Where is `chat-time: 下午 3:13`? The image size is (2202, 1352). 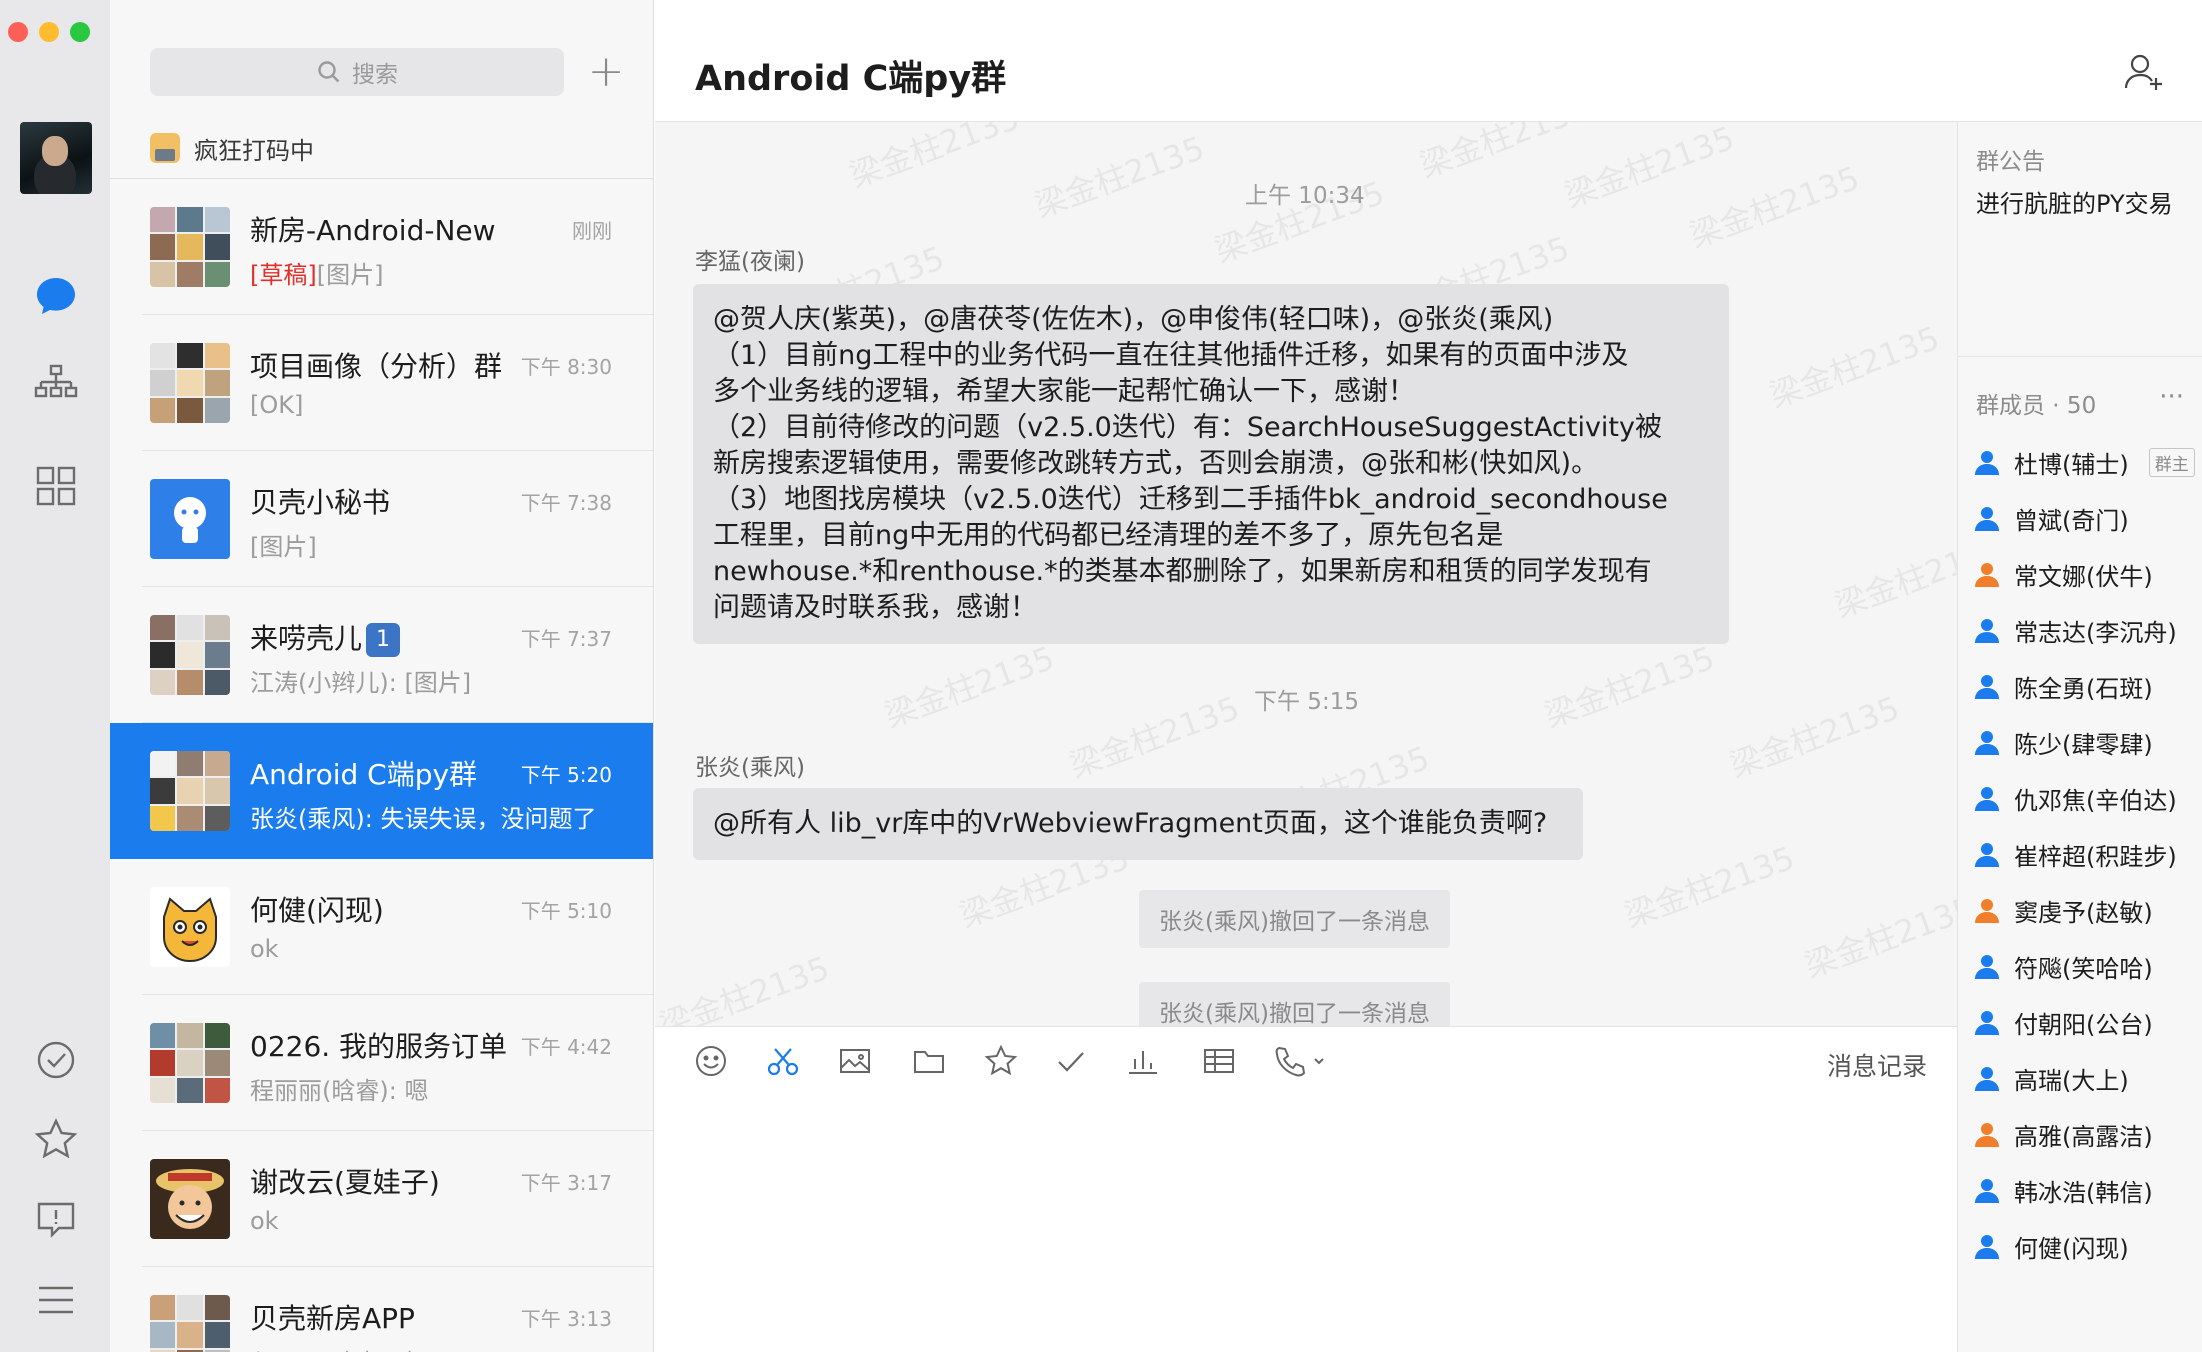
chat-time: 下午 3:13 is located at coordinates (566, 1319).